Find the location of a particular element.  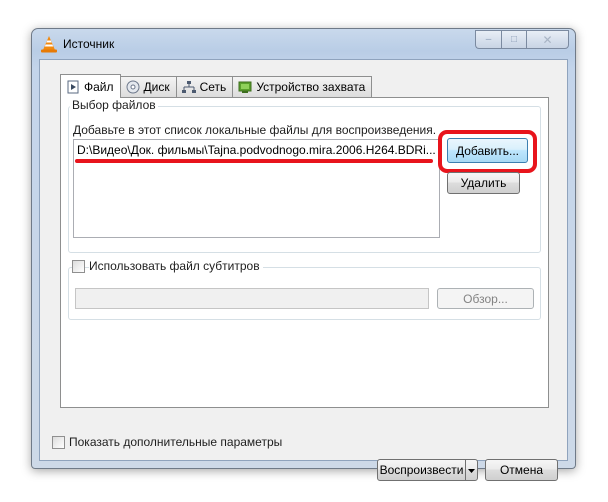

tab-file: Файл is located at coordinates (90, 86).